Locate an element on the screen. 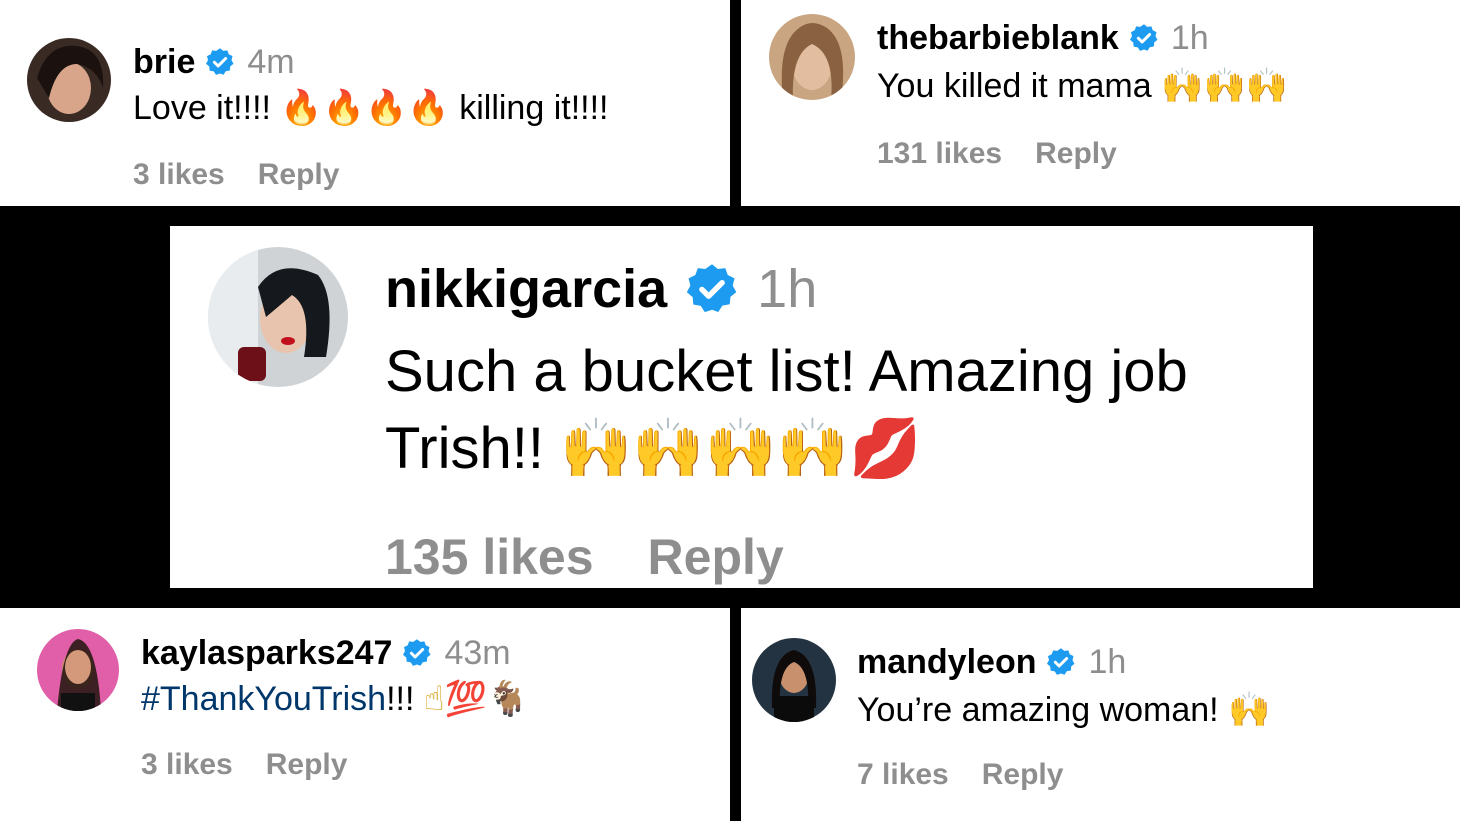 This screenshot has width=1460, height=821. hashtag-link: #ThankYouTrish is located at coordinates (263, 699).